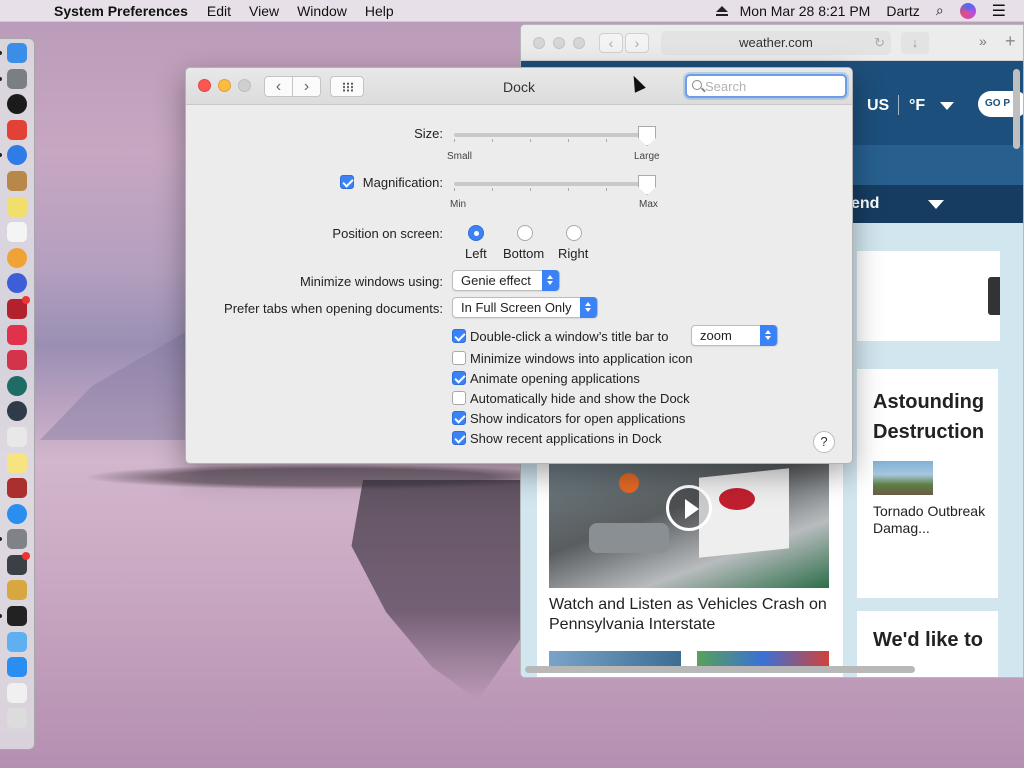  Describe the element at coordinates (459, 358) in the screenshot. I see `minimize-into-icon-checkbox` at that location.